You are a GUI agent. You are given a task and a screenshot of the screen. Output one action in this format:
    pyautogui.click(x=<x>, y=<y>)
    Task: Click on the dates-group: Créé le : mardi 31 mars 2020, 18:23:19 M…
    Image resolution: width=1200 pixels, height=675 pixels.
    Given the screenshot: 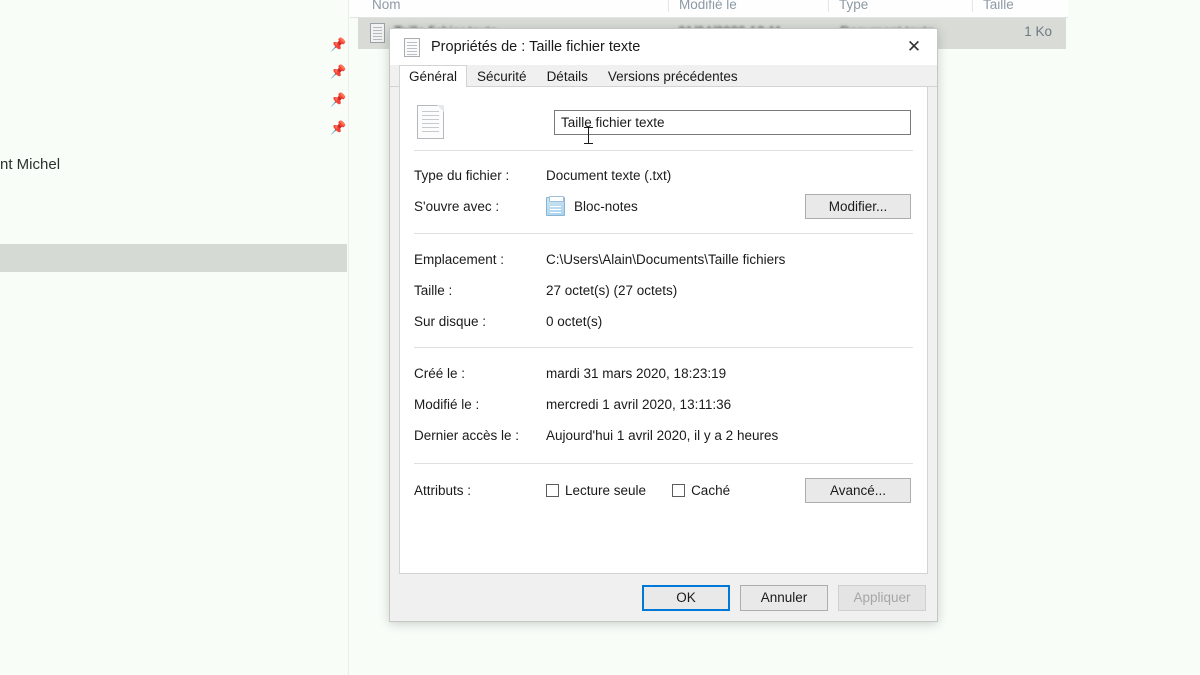 What is the action you would take?
    pyautogui.click(x=663, y=405)
    